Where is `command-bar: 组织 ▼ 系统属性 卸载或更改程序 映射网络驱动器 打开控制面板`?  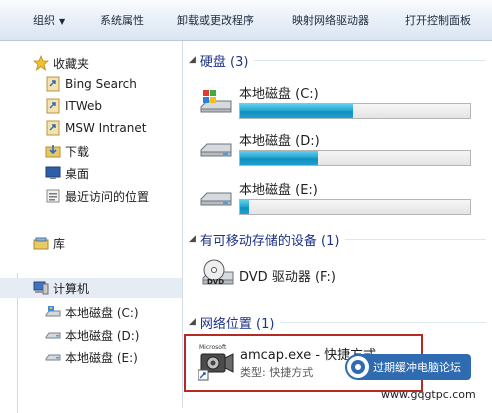 command-bar: 组织 ▼ 系统属性 卸载或更改程序 映射网络驱动器 打开控制面板 is located at coordinates (246, 20).